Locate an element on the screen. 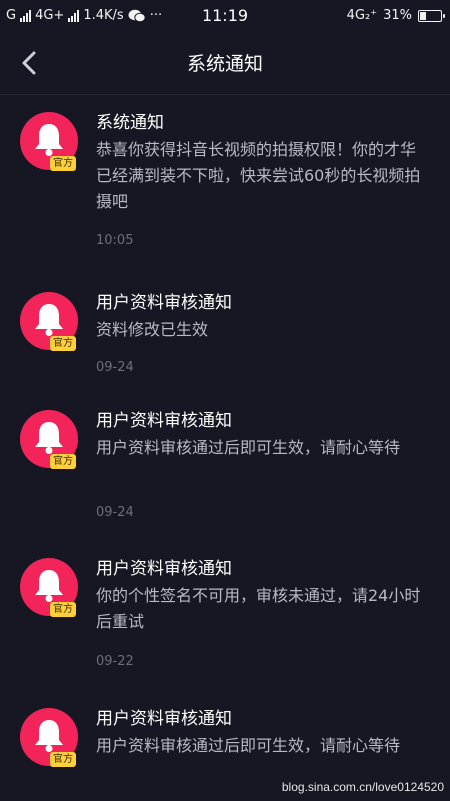 The height and width of the screenshot is (801, 450). battery-icon is located at coordinates (431, 15).